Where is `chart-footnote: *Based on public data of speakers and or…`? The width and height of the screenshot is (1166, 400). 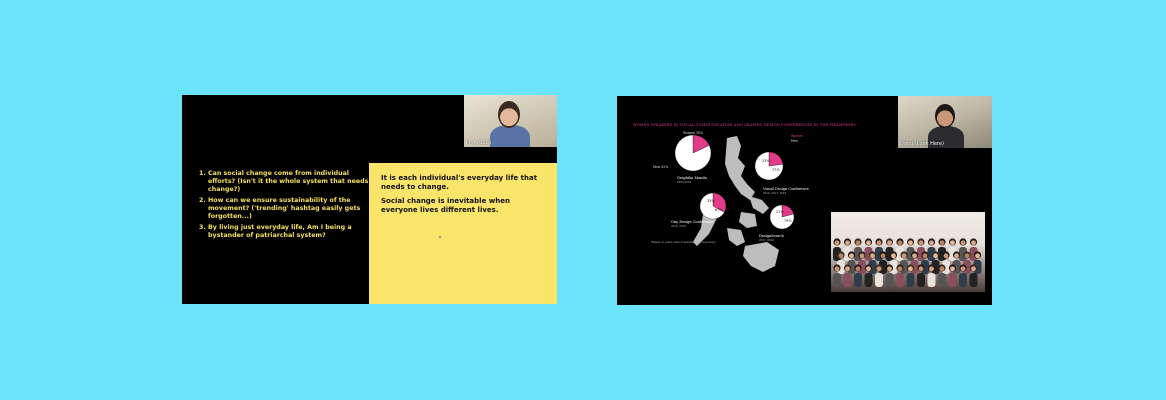 chart-footnote: *Based on public data of speakers and or… is located at coordinates (683, 242).